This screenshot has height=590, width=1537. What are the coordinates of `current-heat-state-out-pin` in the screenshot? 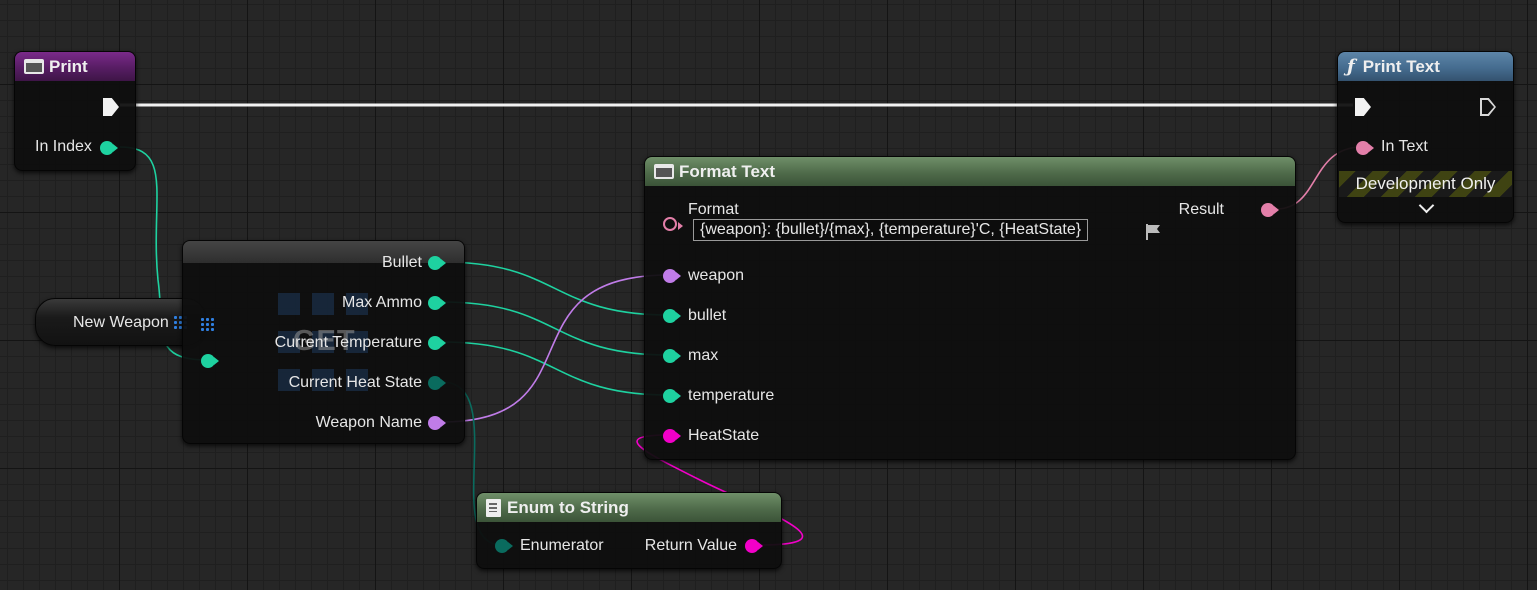 It's located at (437, 383).